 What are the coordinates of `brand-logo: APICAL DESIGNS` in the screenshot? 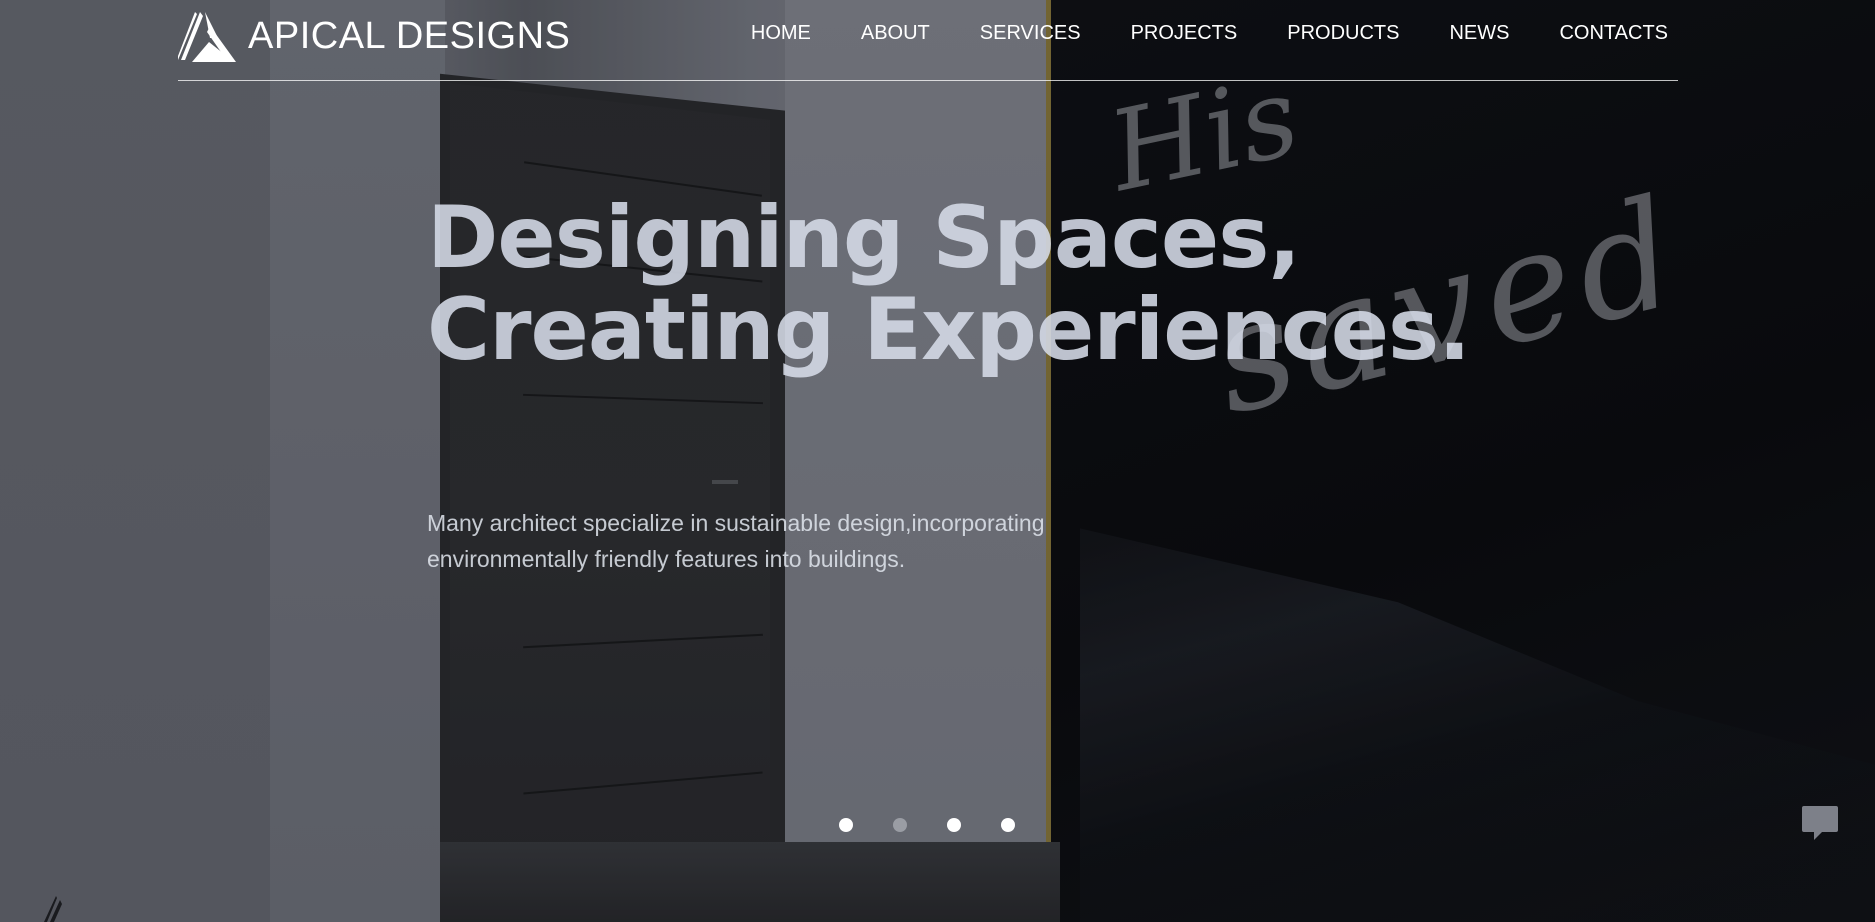 It's located at (374, 36).